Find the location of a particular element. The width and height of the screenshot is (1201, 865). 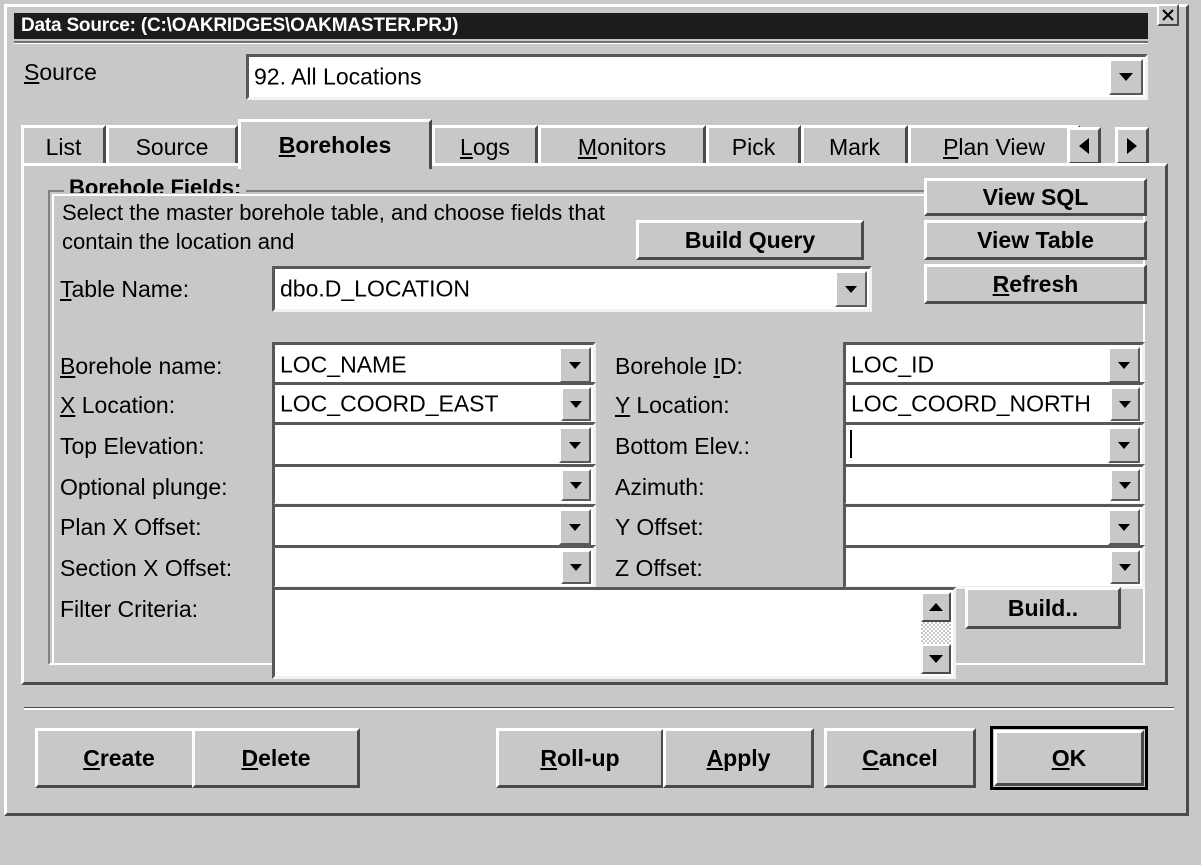

tab-scroll-right-button is located at coordinates (1132, 146).